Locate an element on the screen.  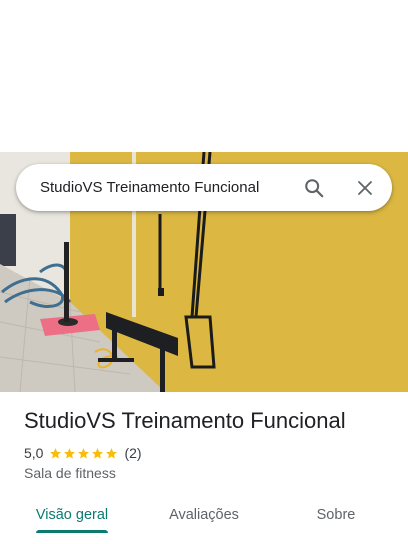
close-button is located at coordinates (365, 188).